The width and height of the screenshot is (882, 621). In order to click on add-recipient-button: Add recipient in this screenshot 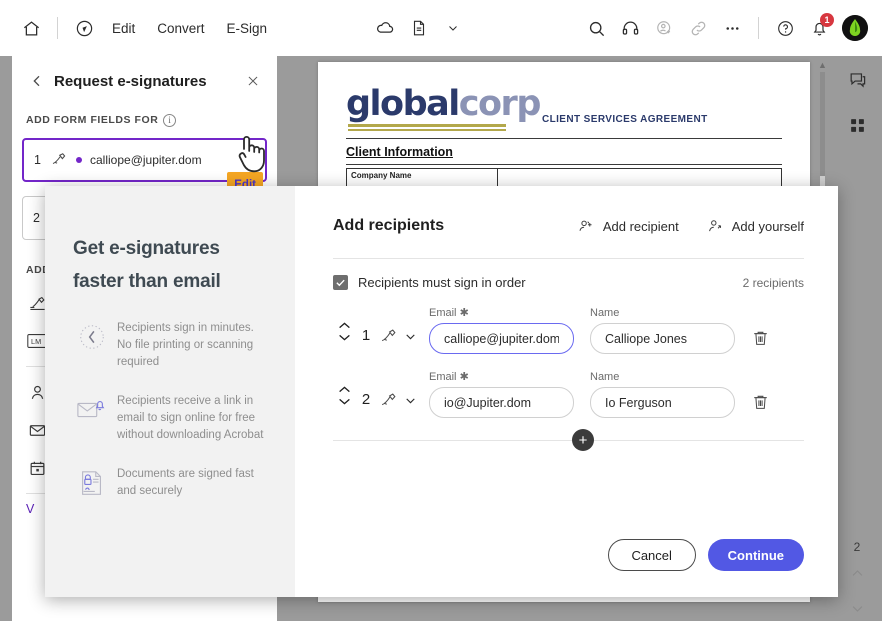, I will do `click(627, 226)`.